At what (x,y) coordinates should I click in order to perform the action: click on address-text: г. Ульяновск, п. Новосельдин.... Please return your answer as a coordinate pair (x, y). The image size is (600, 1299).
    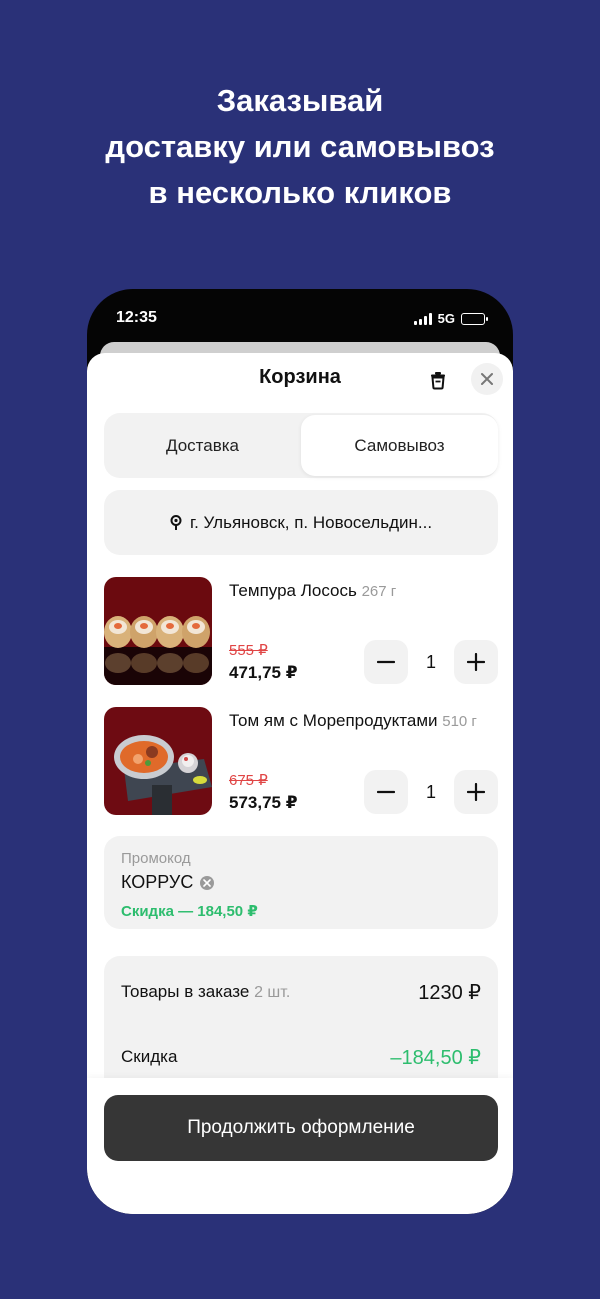
    Looking at the image, I should click on (311, 522).